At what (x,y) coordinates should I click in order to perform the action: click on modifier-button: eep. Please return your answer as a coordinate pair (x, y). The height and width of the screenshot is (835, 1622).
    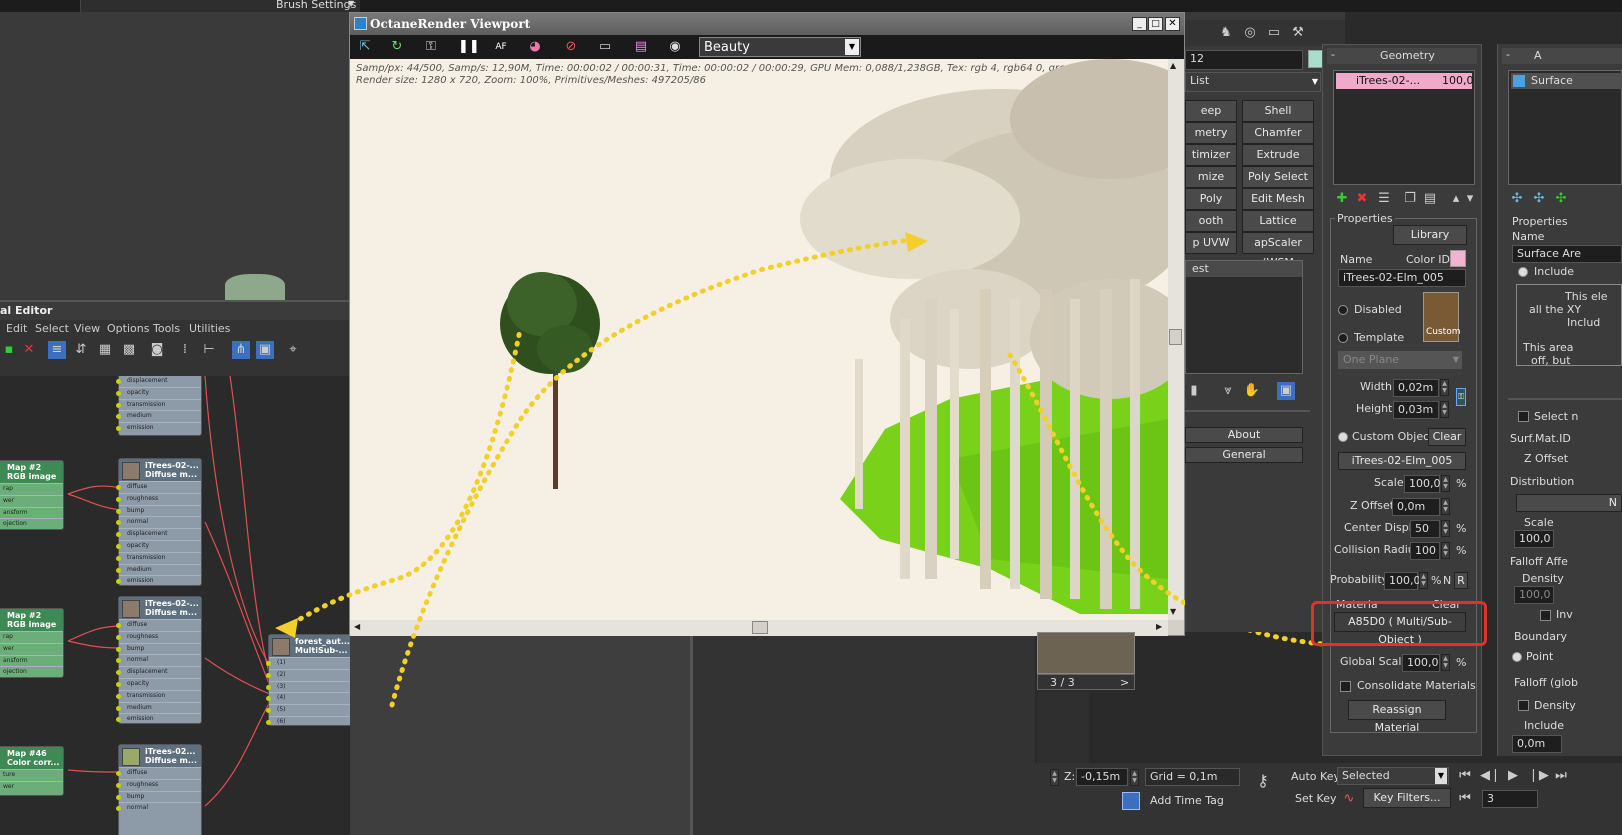
    Looking at the image, I should click on (1211, 111).